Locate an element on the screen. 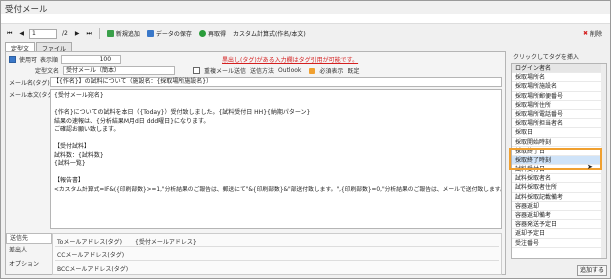  bcc-label: BCCメールアドレス(タグ) is located at coordinates (93, 269).